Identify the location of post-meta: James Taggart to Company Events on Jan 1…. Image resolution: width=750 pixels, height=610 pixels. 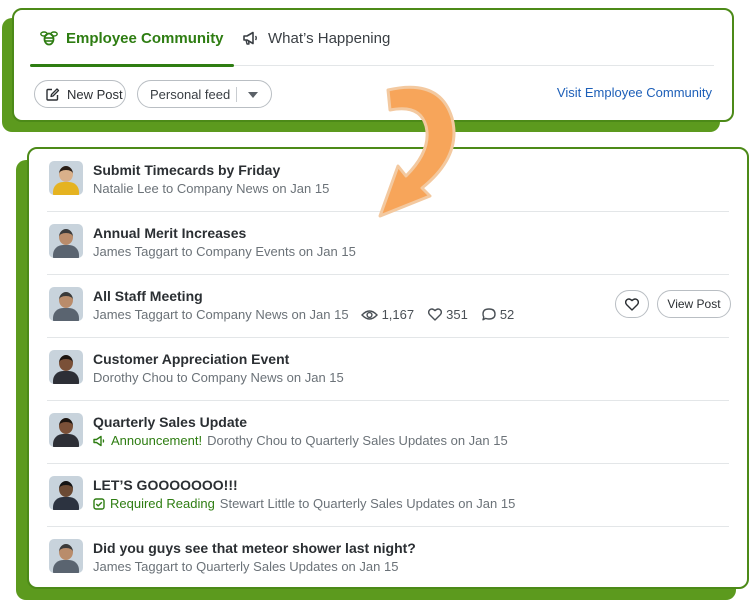
(224, 251).